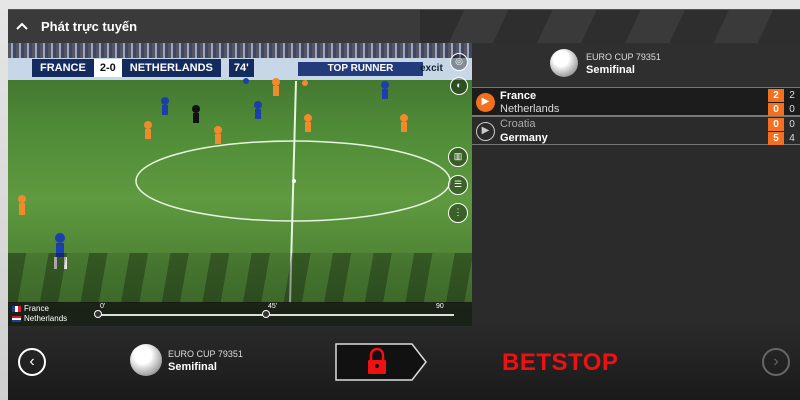 Image resolution: width=800 pixels, height=400 pixels. I want to click on bottom-competition-name: EURO CUP 79351, so click(205, 354).